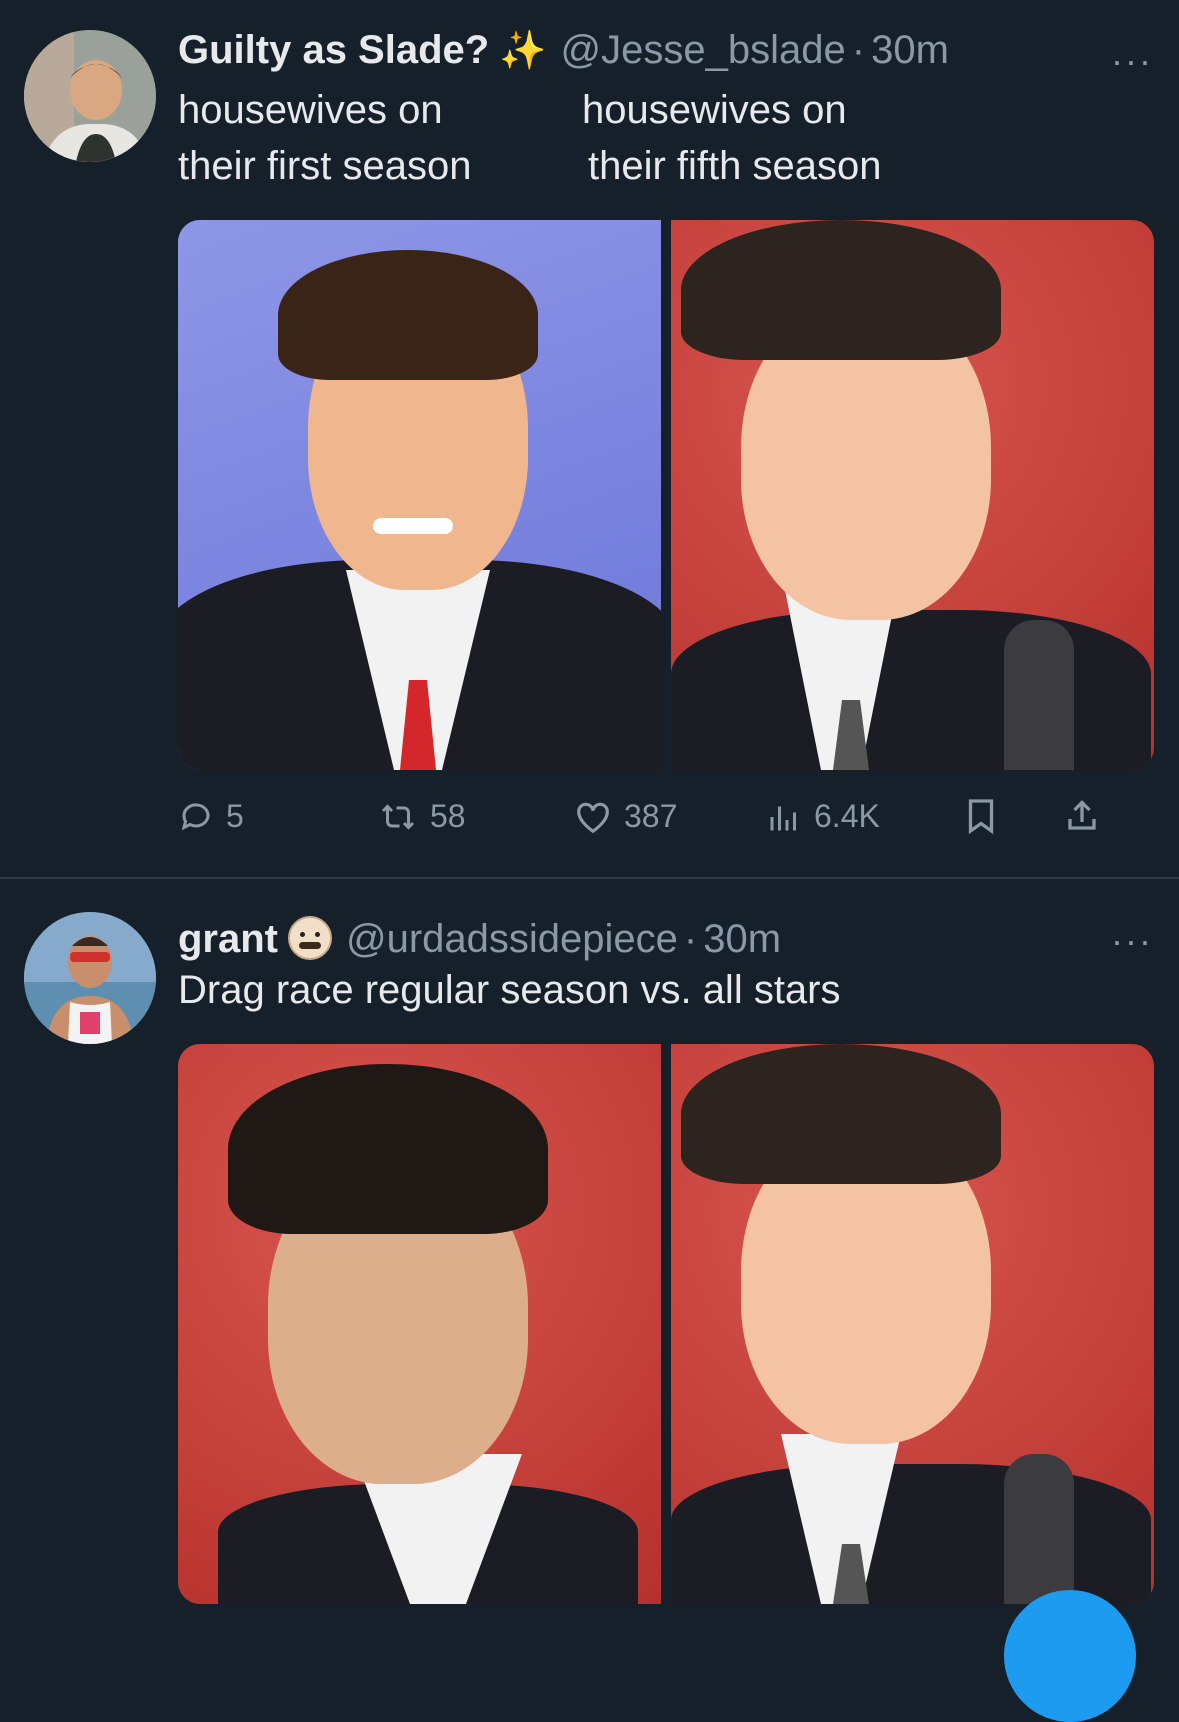 The image size is (1179, 1722). I want to click on reply-button: 5, so click(211, 816).